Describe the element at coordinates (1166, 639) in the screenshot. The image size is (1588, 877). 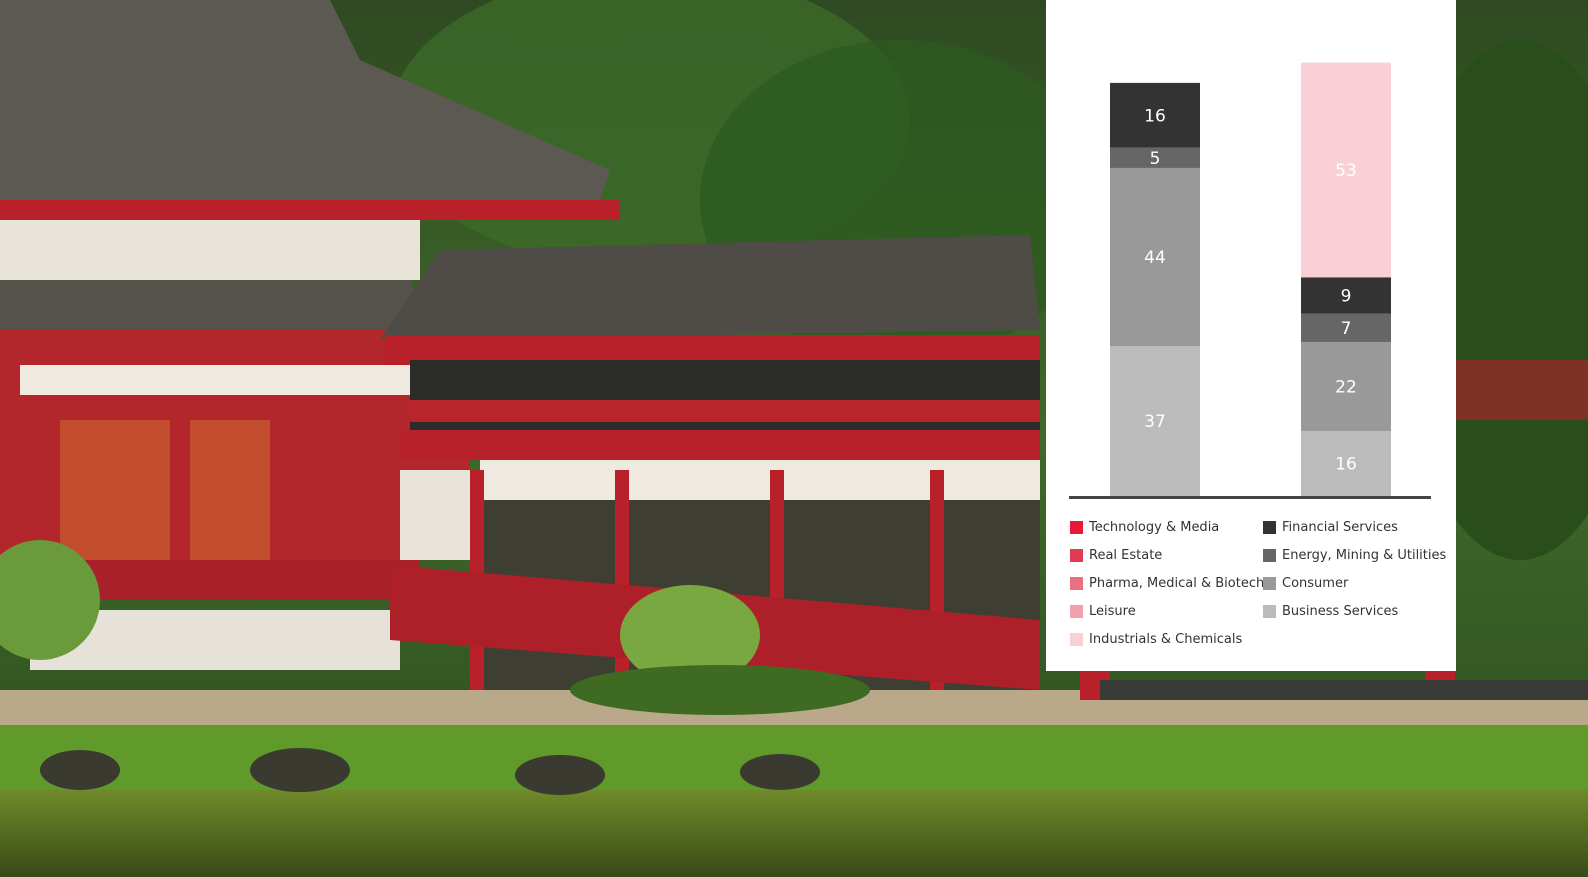
I see `legend-label: Industrials & Chemicals` at that location.